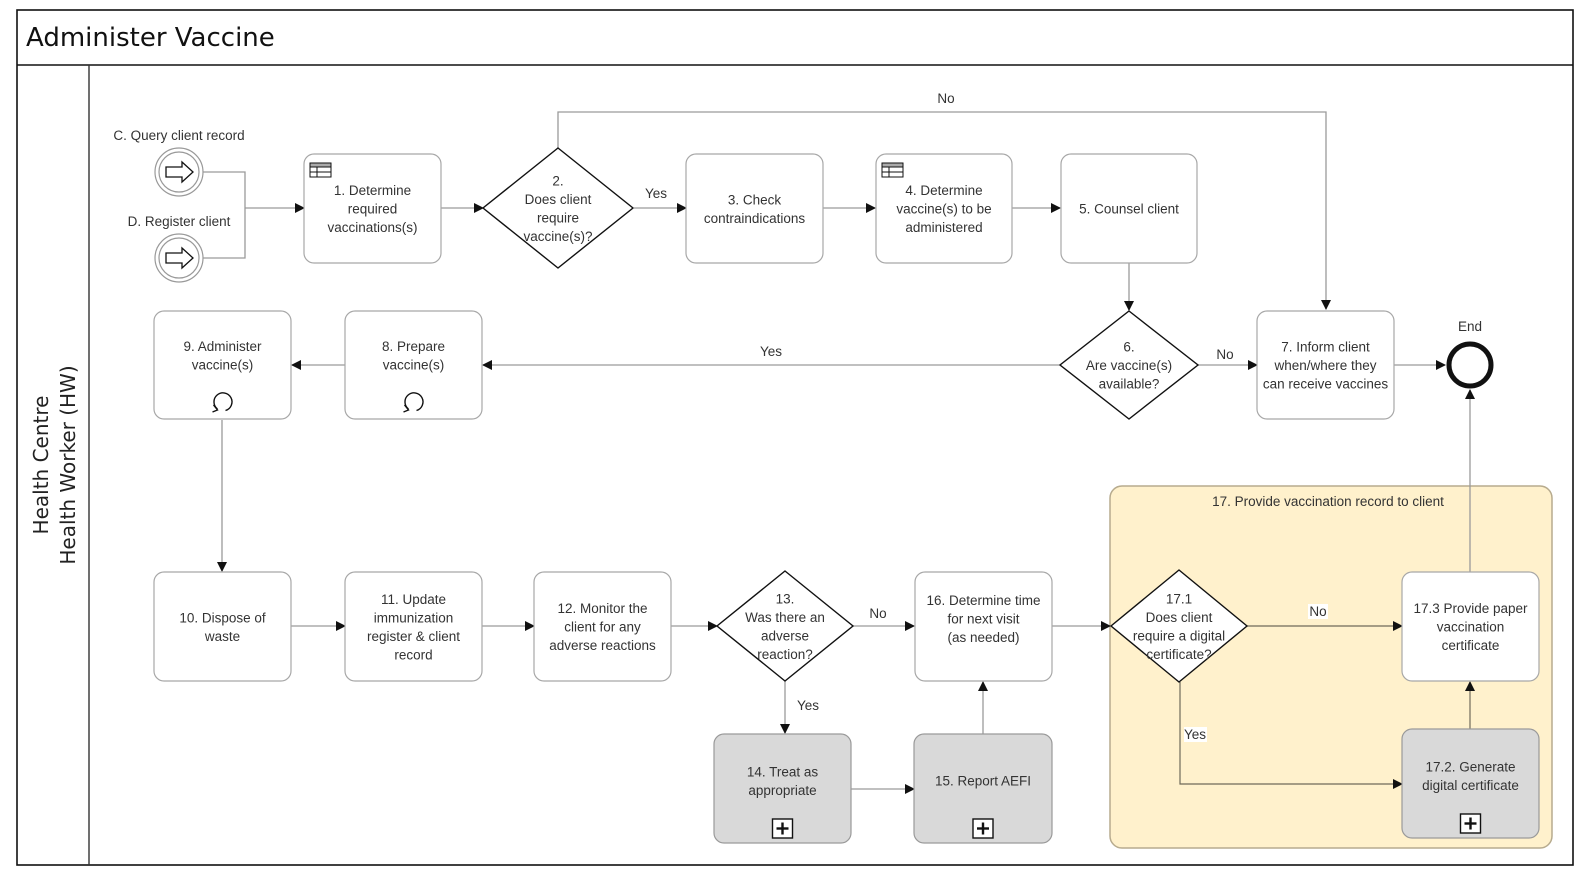 The image size is (1584, 876). Describe the element at coordinates (1328, 501) in the screenshot. I see `subprocess-17-label: 17. Provide vaccination record to client` at that location.